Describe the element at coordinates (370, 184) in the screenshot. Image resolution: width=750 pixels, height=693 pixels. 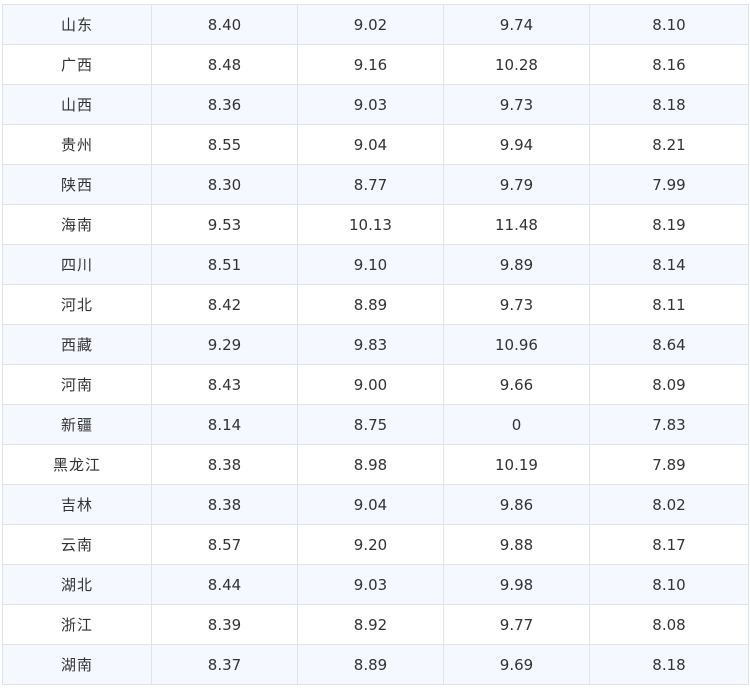
I see `value-cell-2: 8.77` at that location.